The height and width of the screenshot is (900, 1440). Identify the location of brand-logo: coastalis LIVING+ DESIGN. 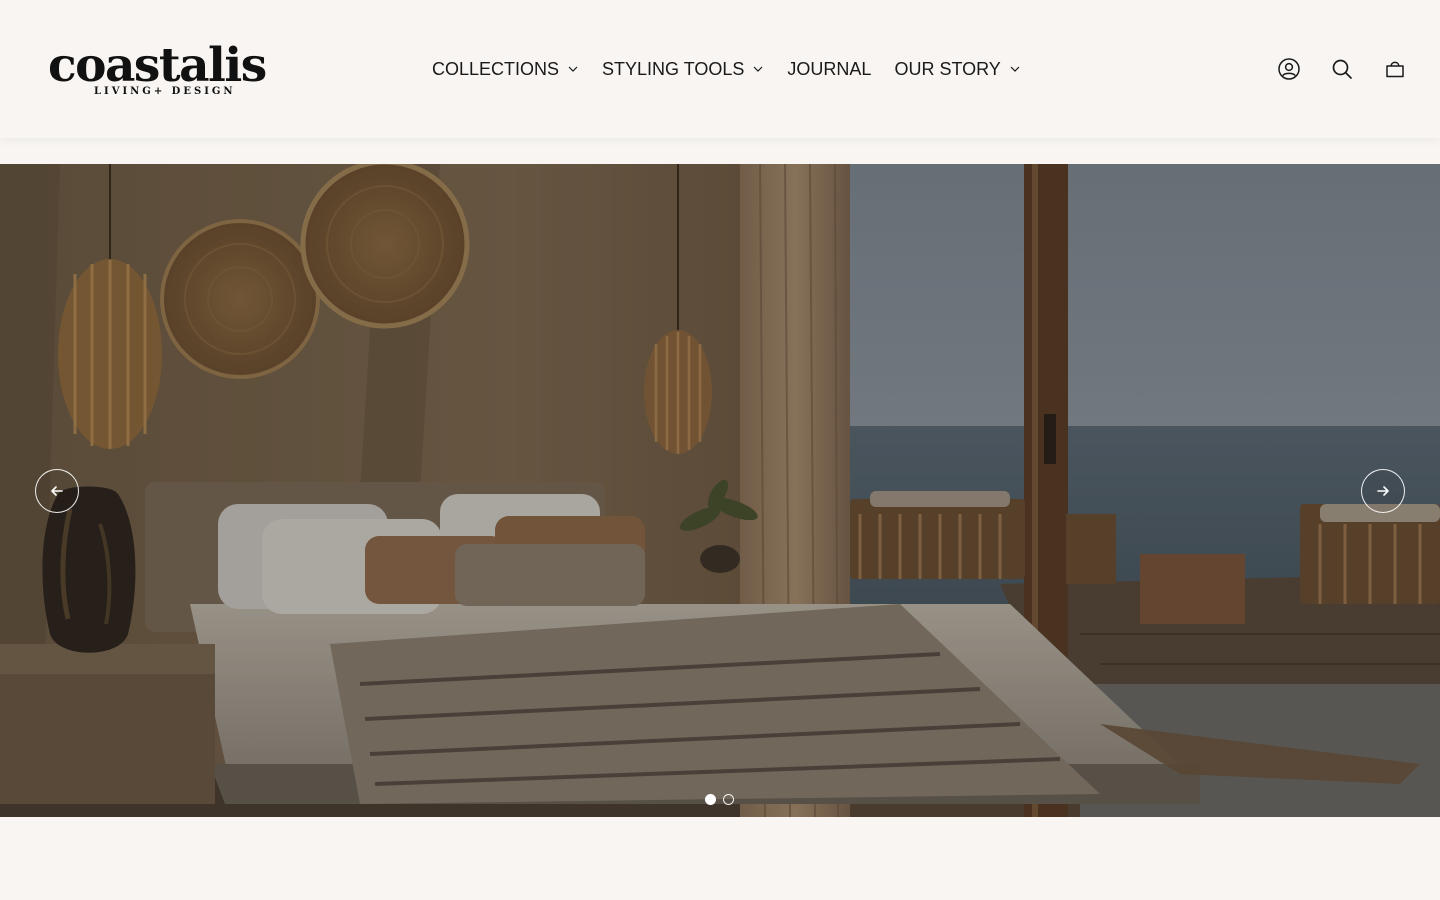
(166, 71).